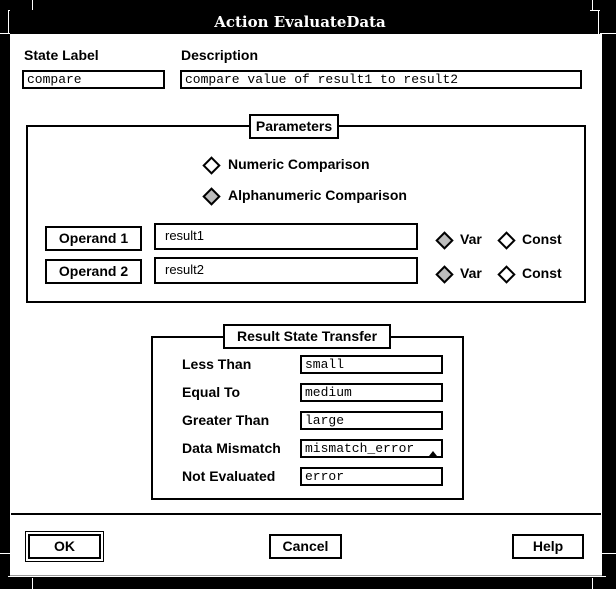 The height and width of the screenshot is (589, 616). Describe the element at coordinates (211, 392) in the screenshot. I see `equal-to-label: Equal To` at that location.